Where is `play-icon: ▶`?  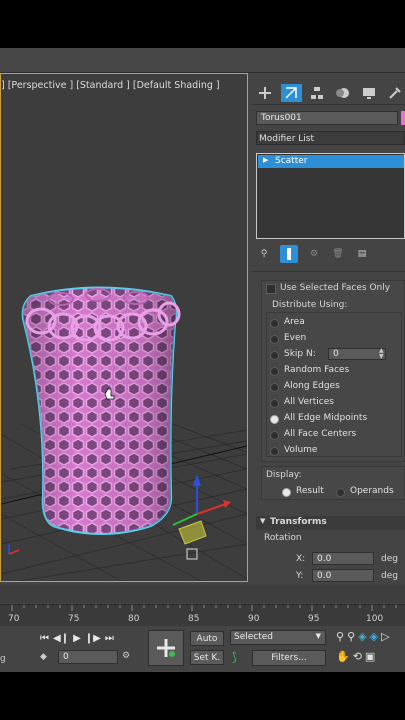
play-icon: ▶ is located at coordinates (77, 638).